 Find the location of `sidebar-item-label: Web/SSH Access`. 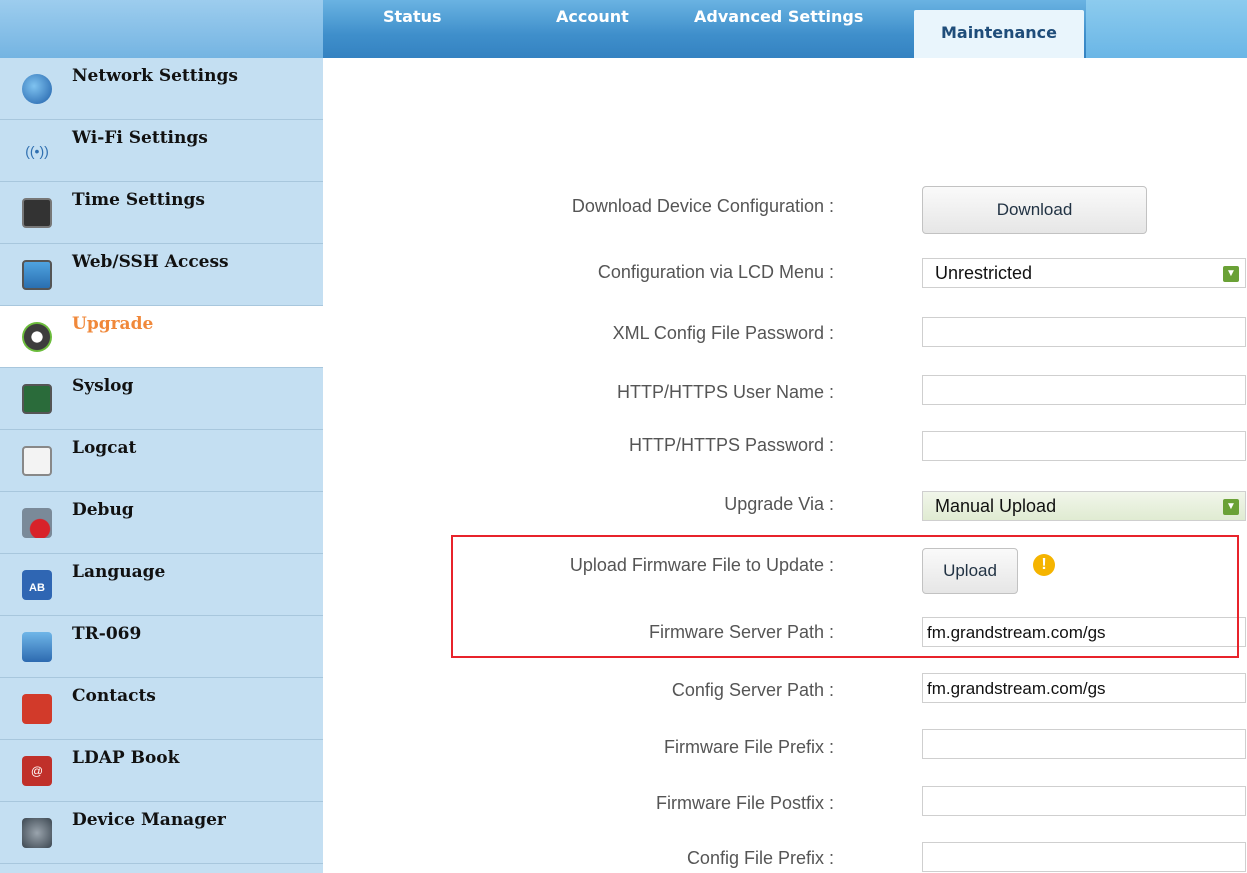

sidebar-item-label: Web/SSH Access is located at coordinates (150, 262).